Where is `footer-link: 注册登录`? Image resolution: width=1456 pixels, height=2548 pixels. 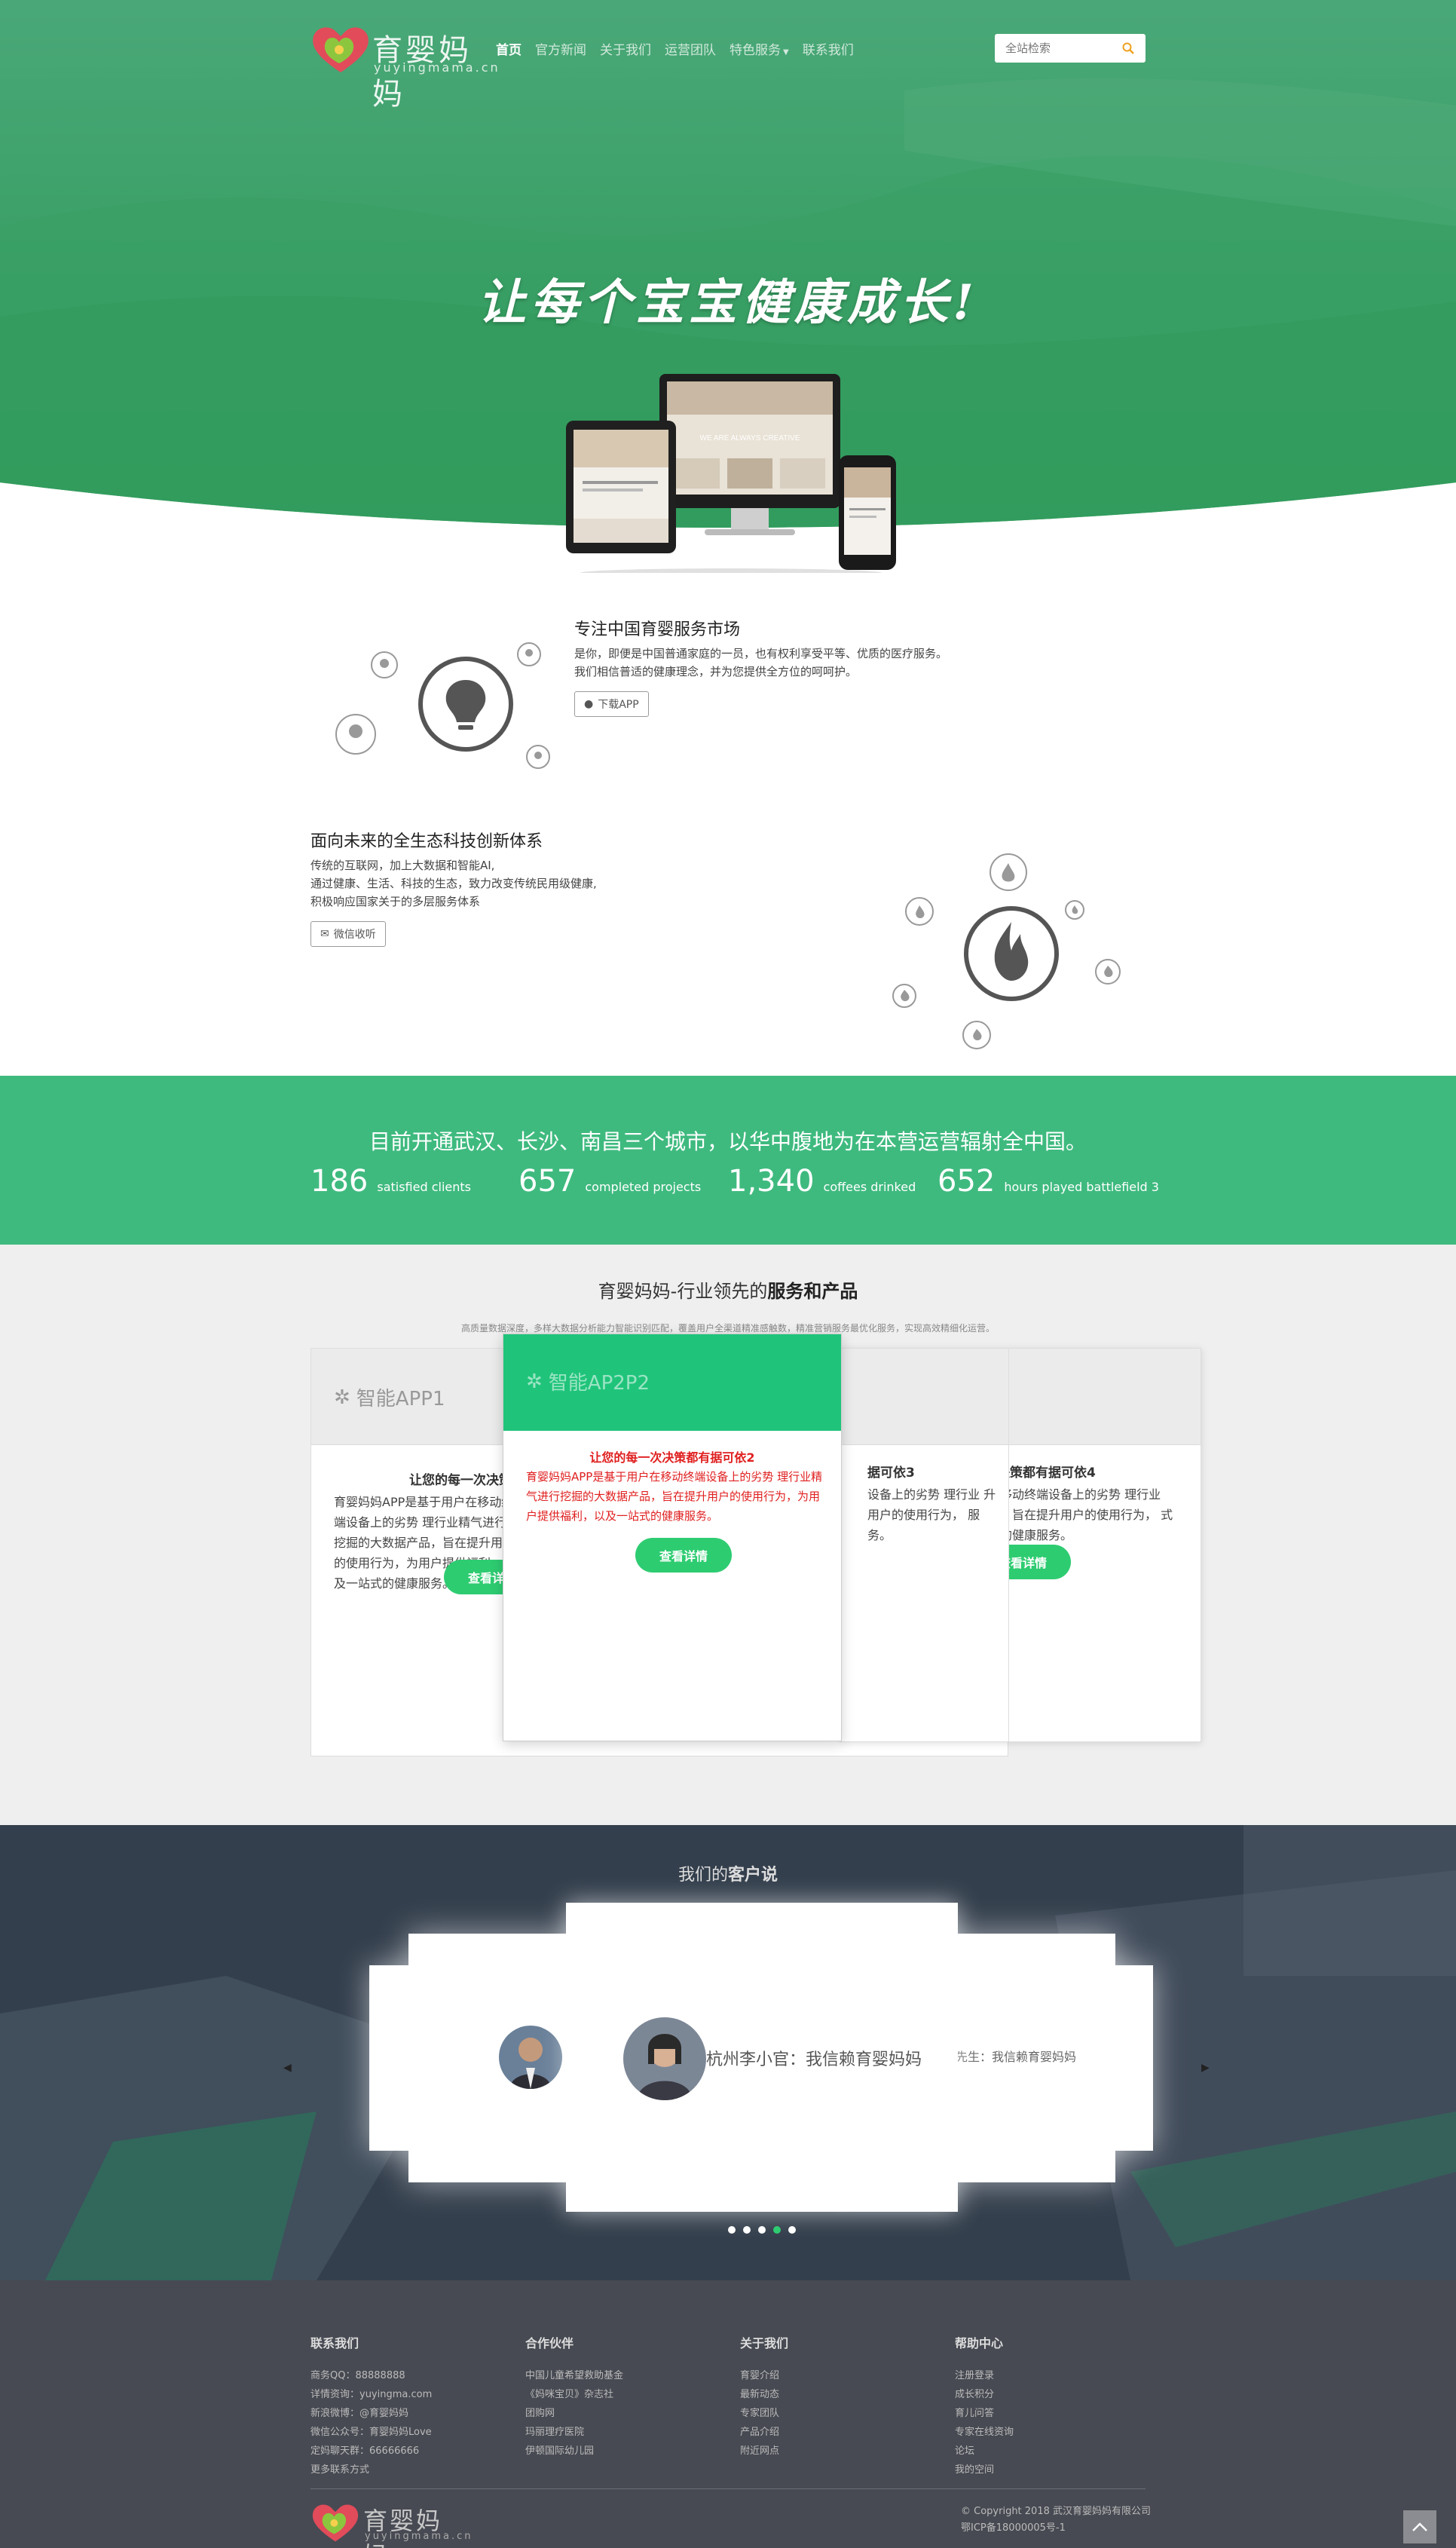 footer-link: 注册登录 is located at coordinates (985, 2375).